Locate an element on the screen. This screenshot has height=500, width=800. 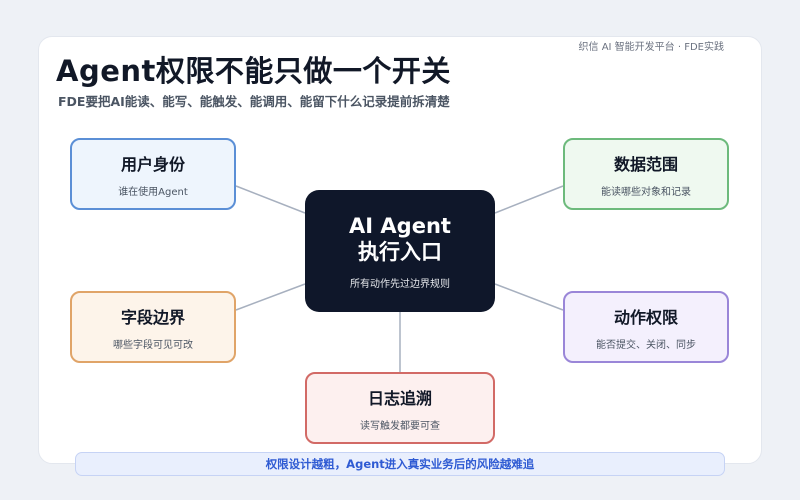
node-user-identity: 用户身份 谁在使用Agent is located at coordinates (153, 174).